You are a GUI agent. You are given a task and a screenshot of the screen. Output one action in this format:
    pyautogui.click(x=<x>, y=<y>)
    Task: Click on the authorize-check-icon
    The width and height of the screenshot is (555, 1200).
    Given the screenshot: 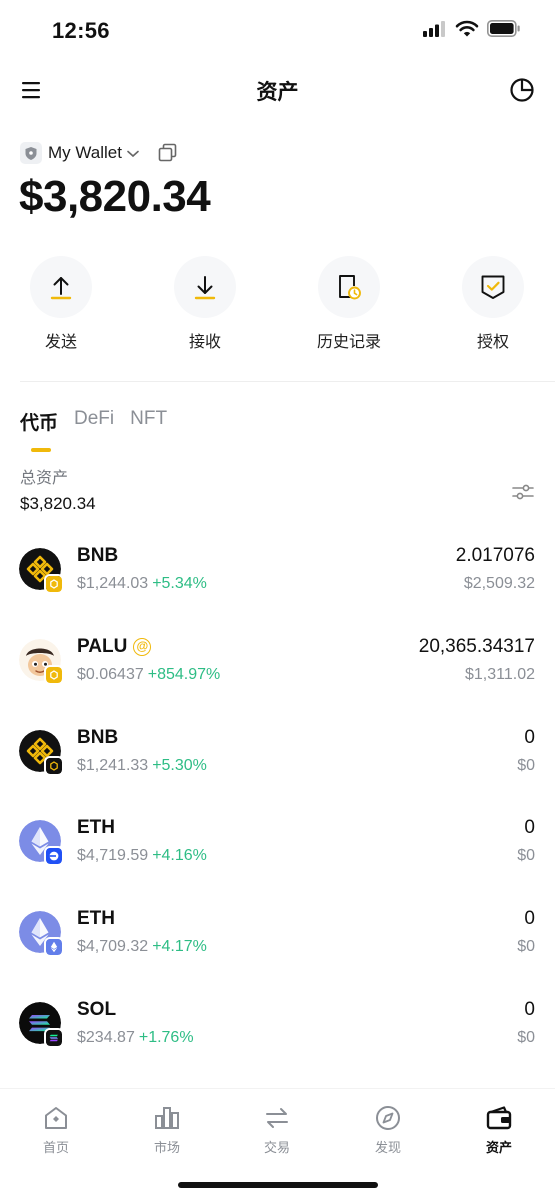 What is the action you would take?
    pyautogui.click(x=493, y=287)
    